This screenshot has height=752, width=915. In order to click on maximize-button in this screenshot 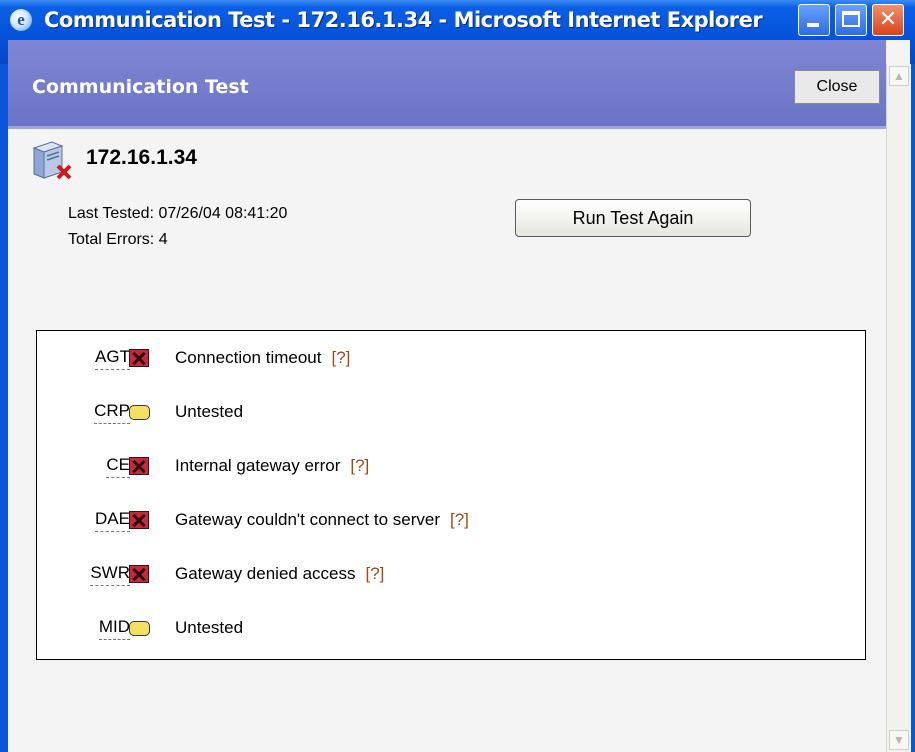, I will do `click(851, 20)`.